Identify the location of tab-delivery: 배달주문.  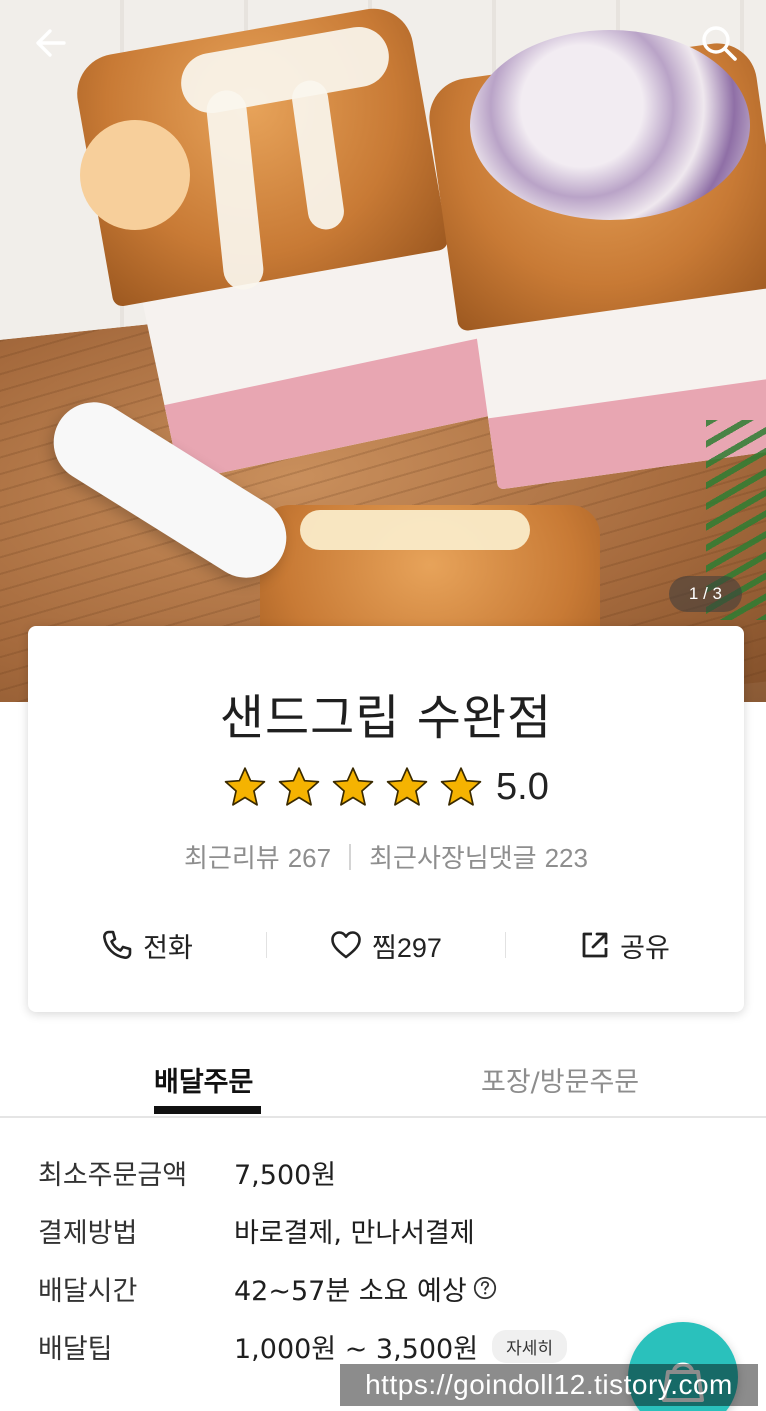
(203, 1079).